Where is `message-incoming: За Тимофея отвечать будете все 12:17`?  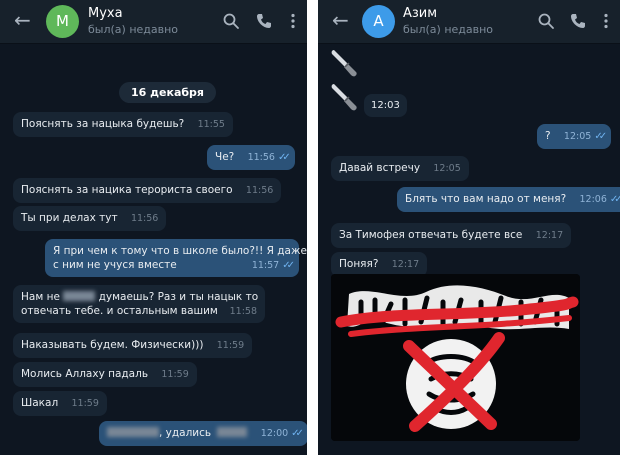
message-incoming: За Тимофея отвечать будете все 12:17 is located at coordinates (451, 235).